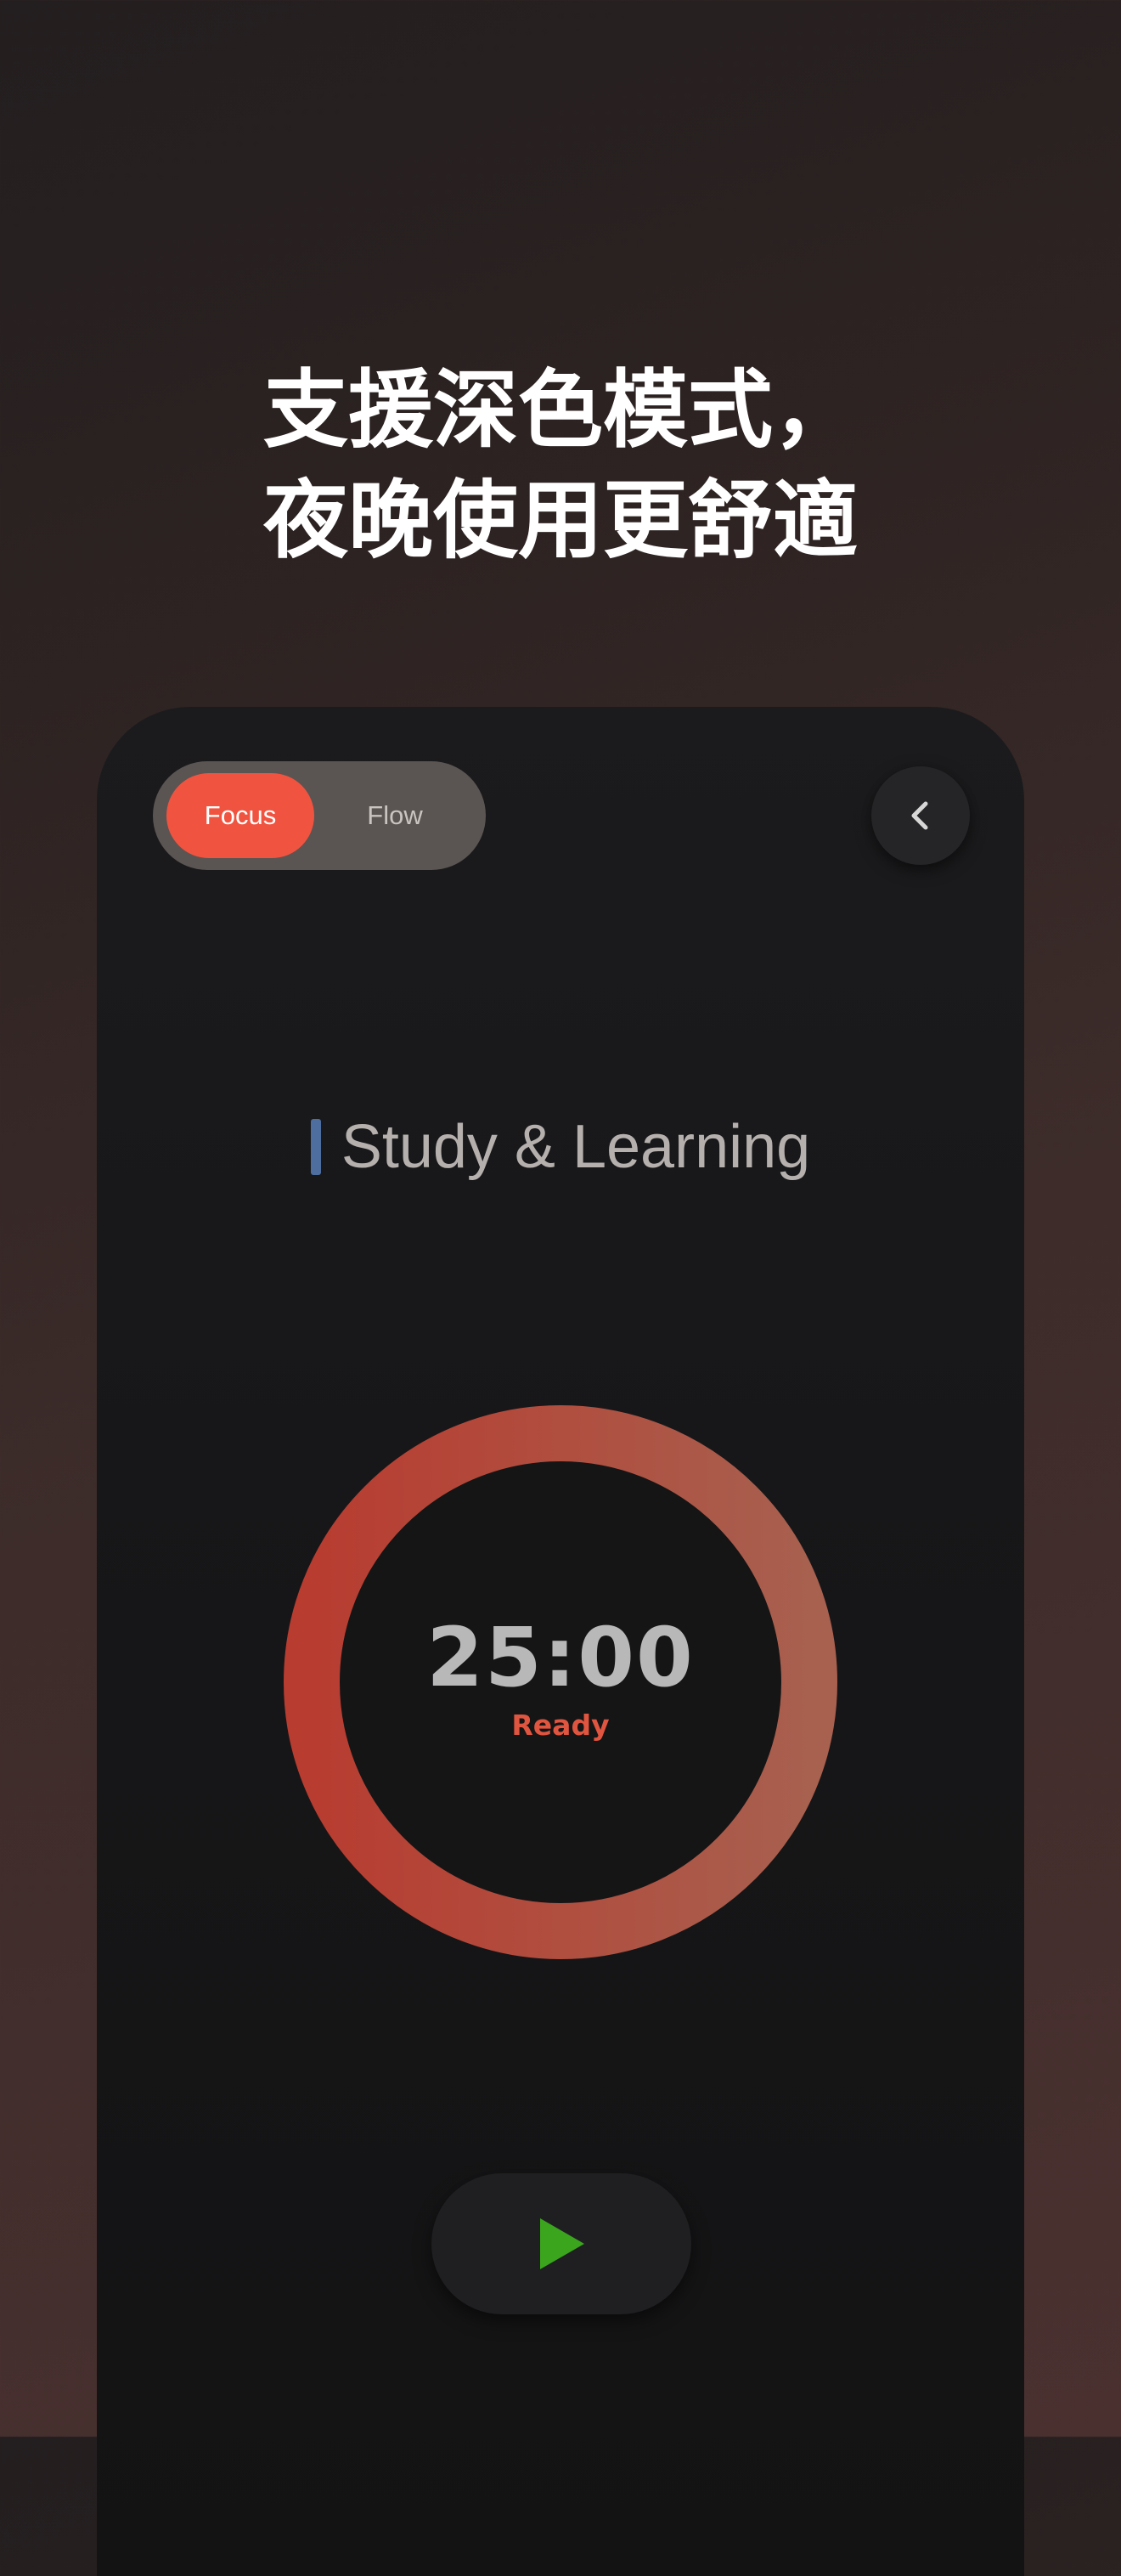  I want to click on back-button, so click(921, 815).